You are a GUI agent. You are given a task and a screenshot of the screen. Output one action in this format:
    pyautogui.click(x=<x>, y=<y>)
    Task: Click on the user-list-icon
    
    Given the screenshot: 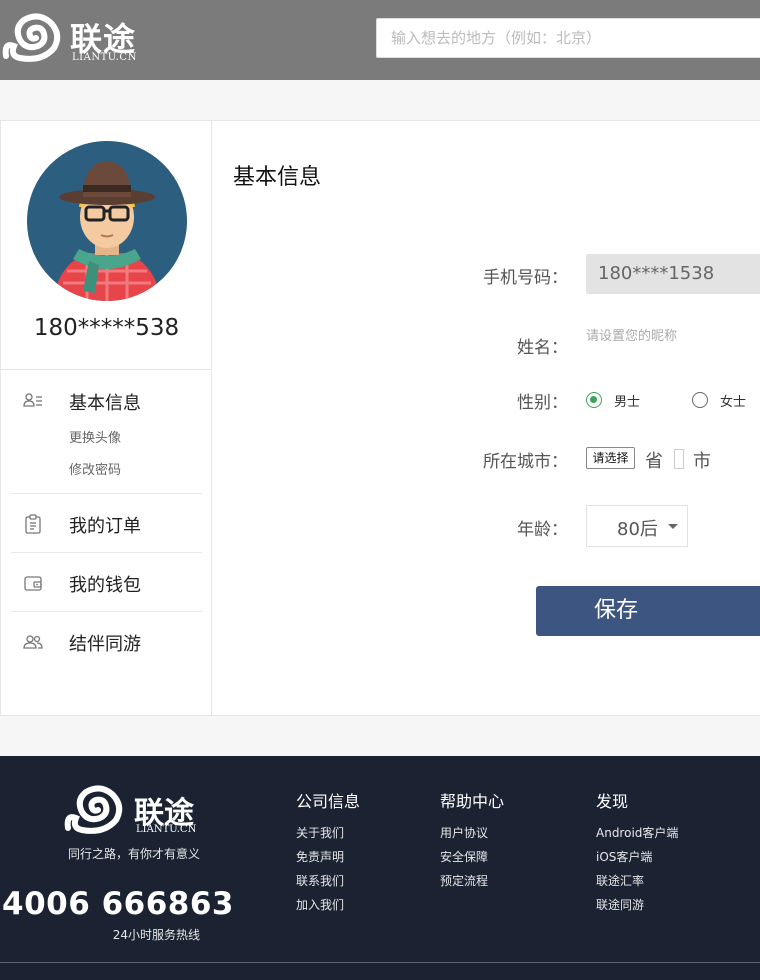 What is the action you would take?
    pyautogui.click(x=32, y=400)
    